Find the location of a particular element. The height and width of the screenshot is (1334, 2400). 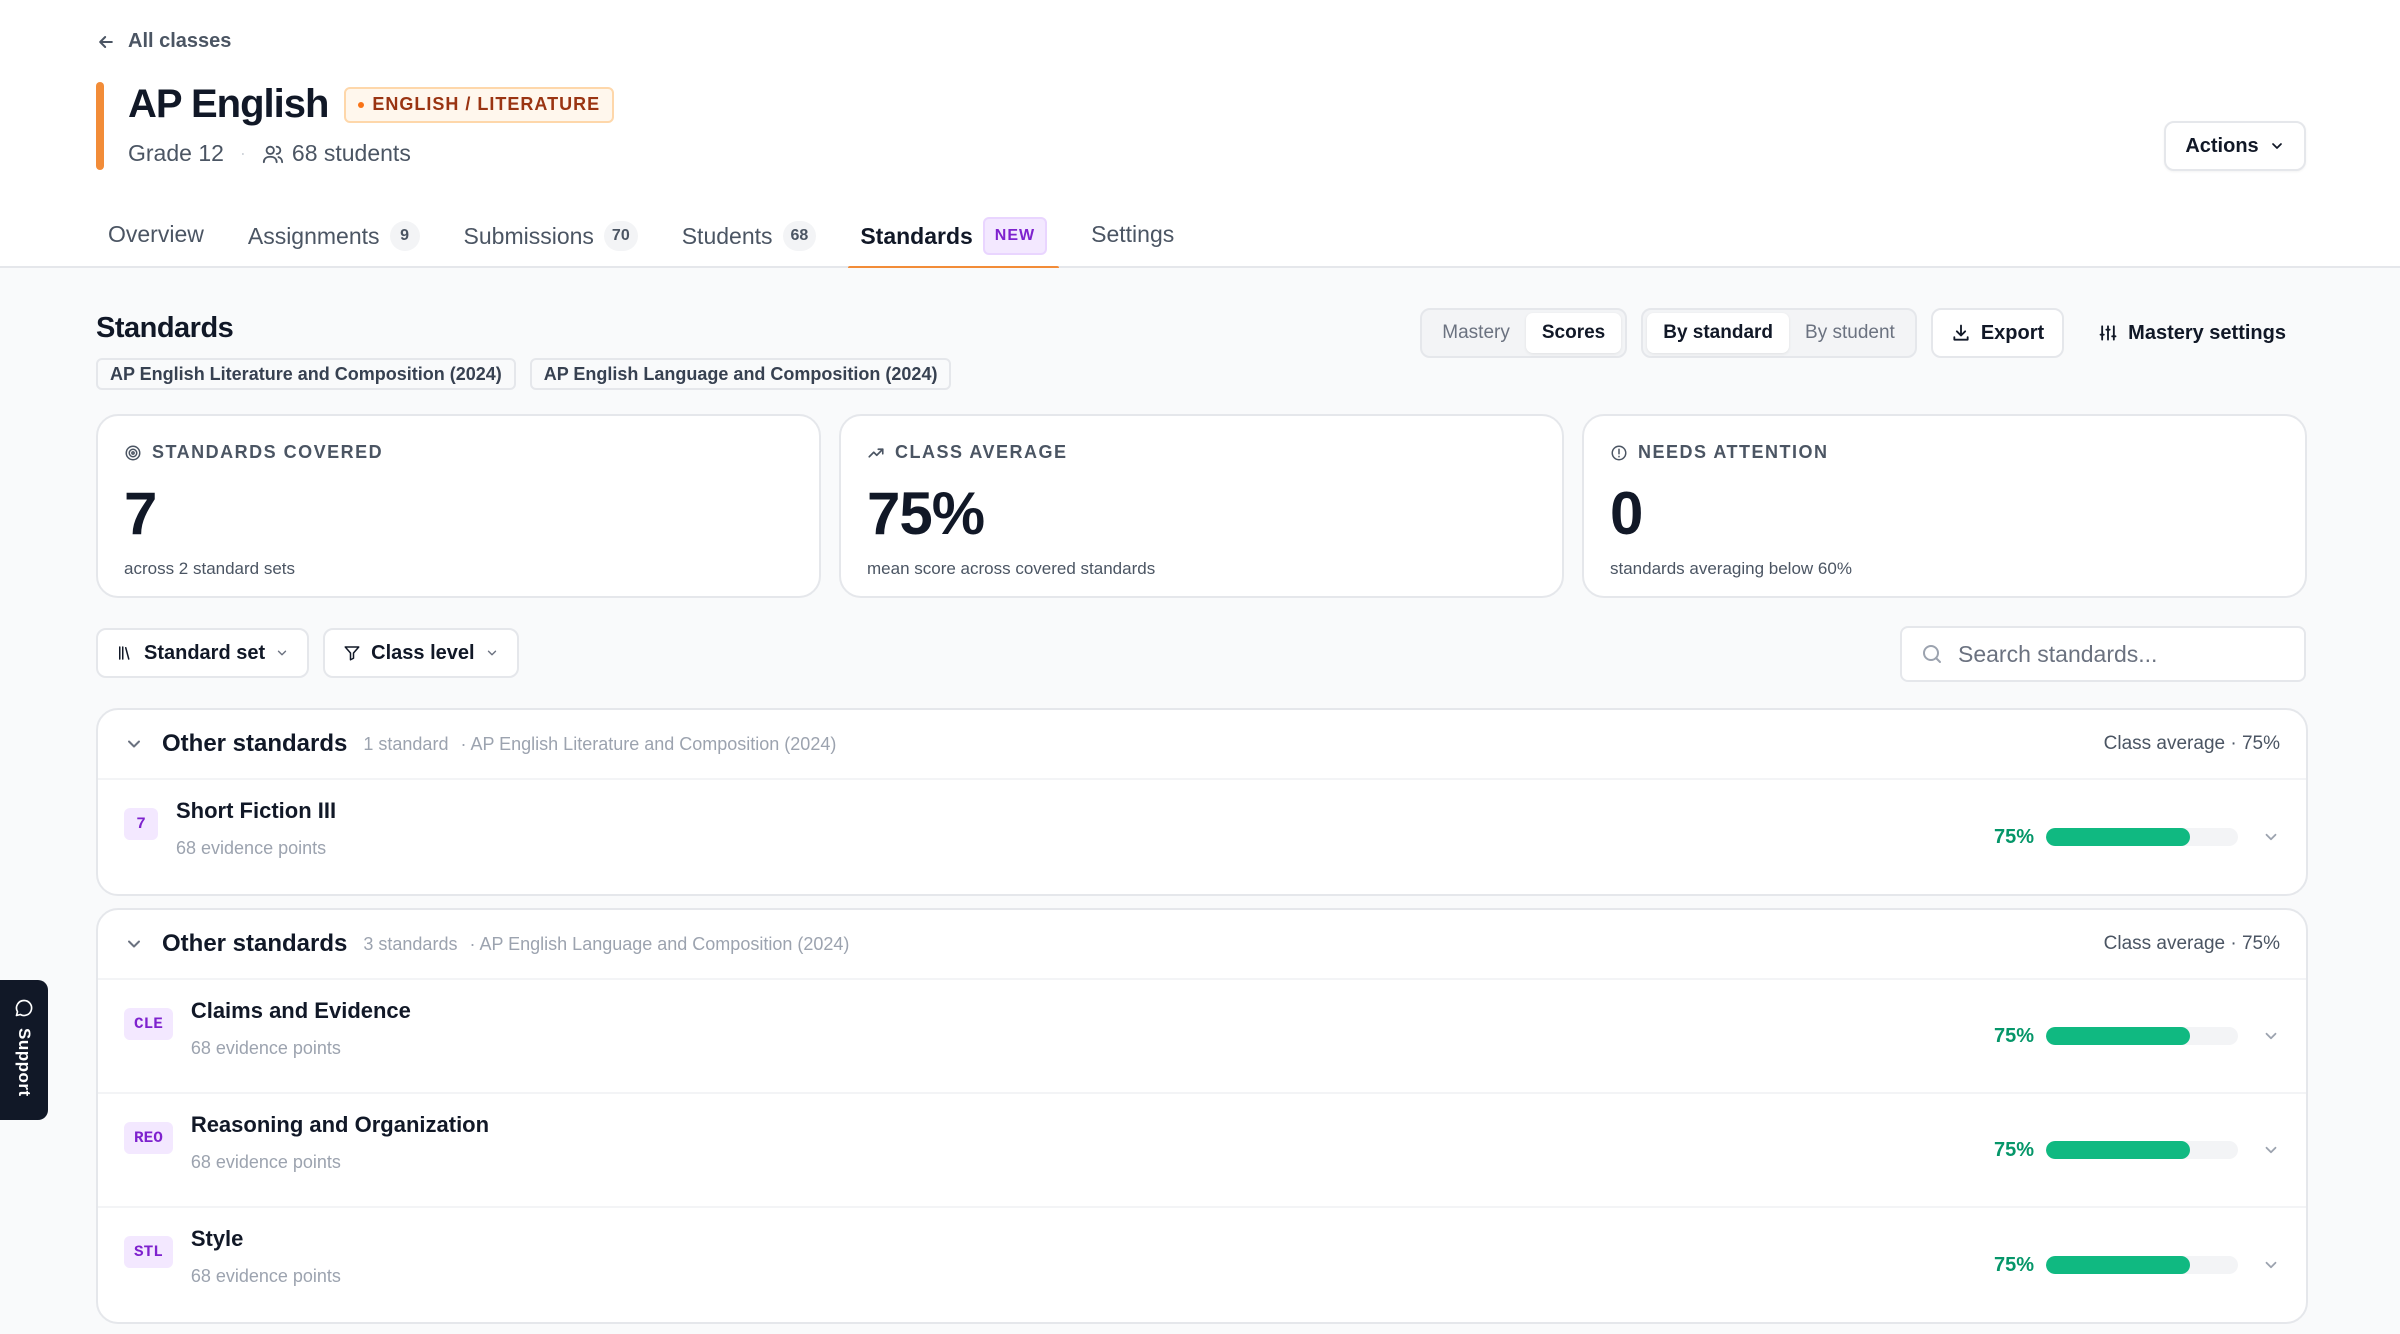

filter-icon is located at coordinates (352, 653).